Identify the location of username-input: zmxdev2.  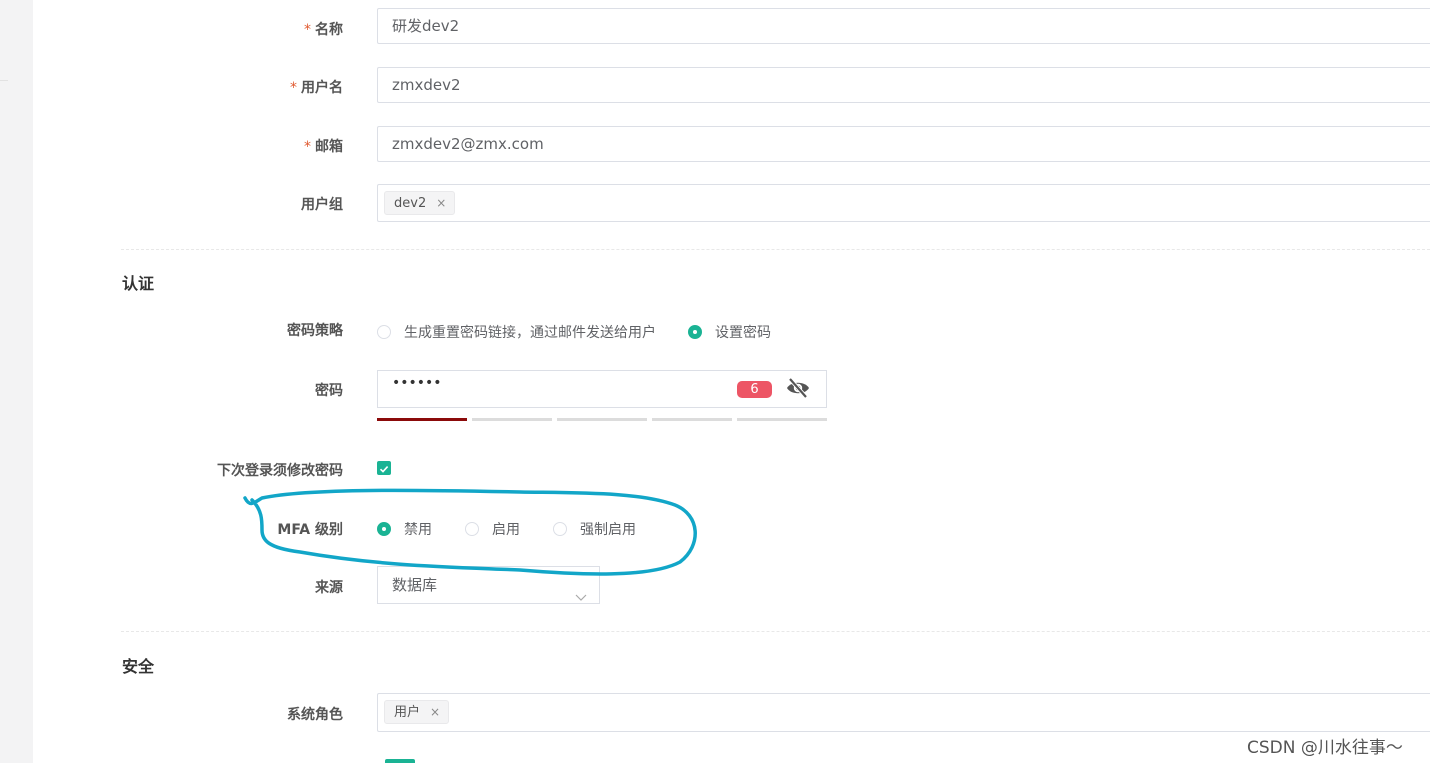
(903, 85).